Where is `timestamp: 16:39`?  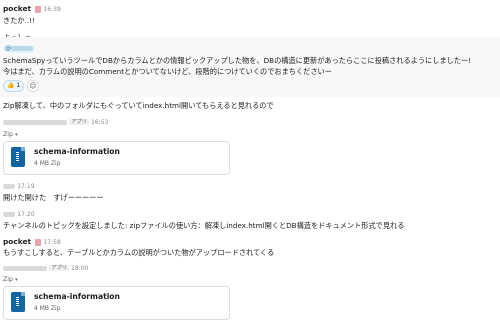 timestamp: 16:39 is located at coordinates (51, 9).